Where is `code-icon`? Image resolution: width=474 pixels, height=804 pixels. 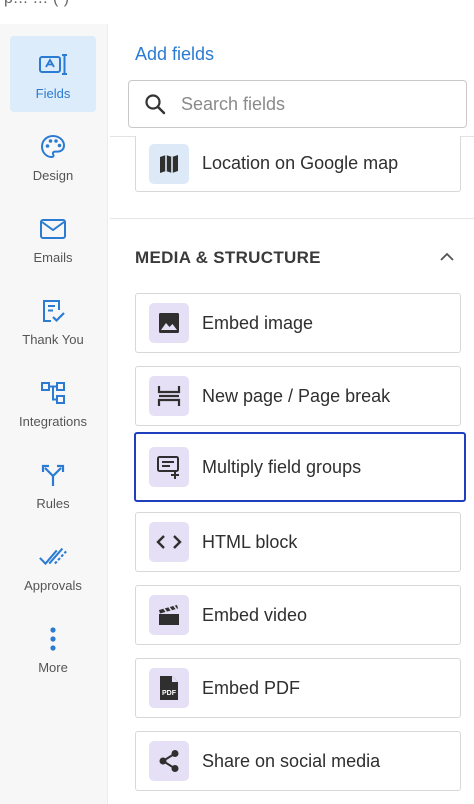
code-icon is located at coordinates (169, 542).